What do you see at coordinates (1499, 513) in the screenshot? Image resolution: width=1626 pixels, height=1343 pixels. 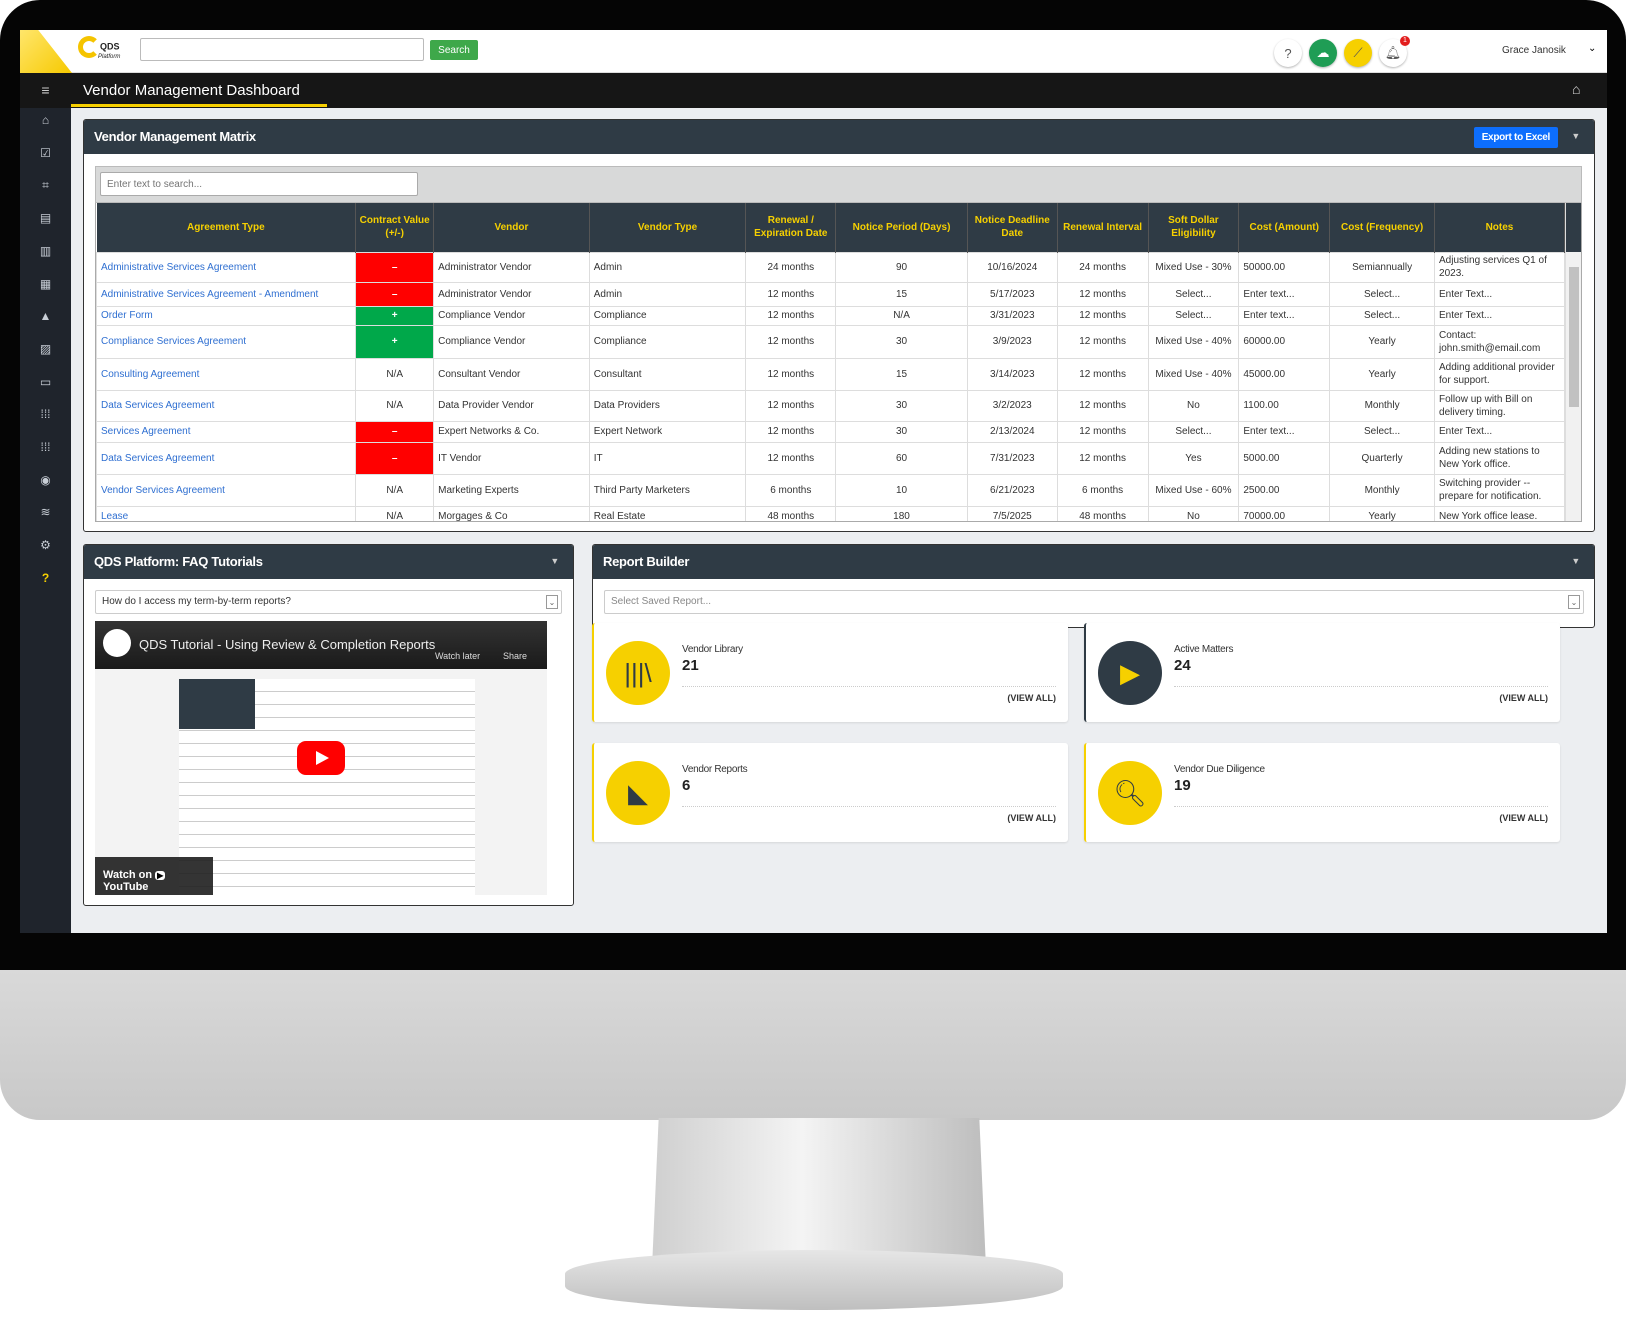 I see `notes-cell: New York office lease.` at bounding box center [1499, 513].